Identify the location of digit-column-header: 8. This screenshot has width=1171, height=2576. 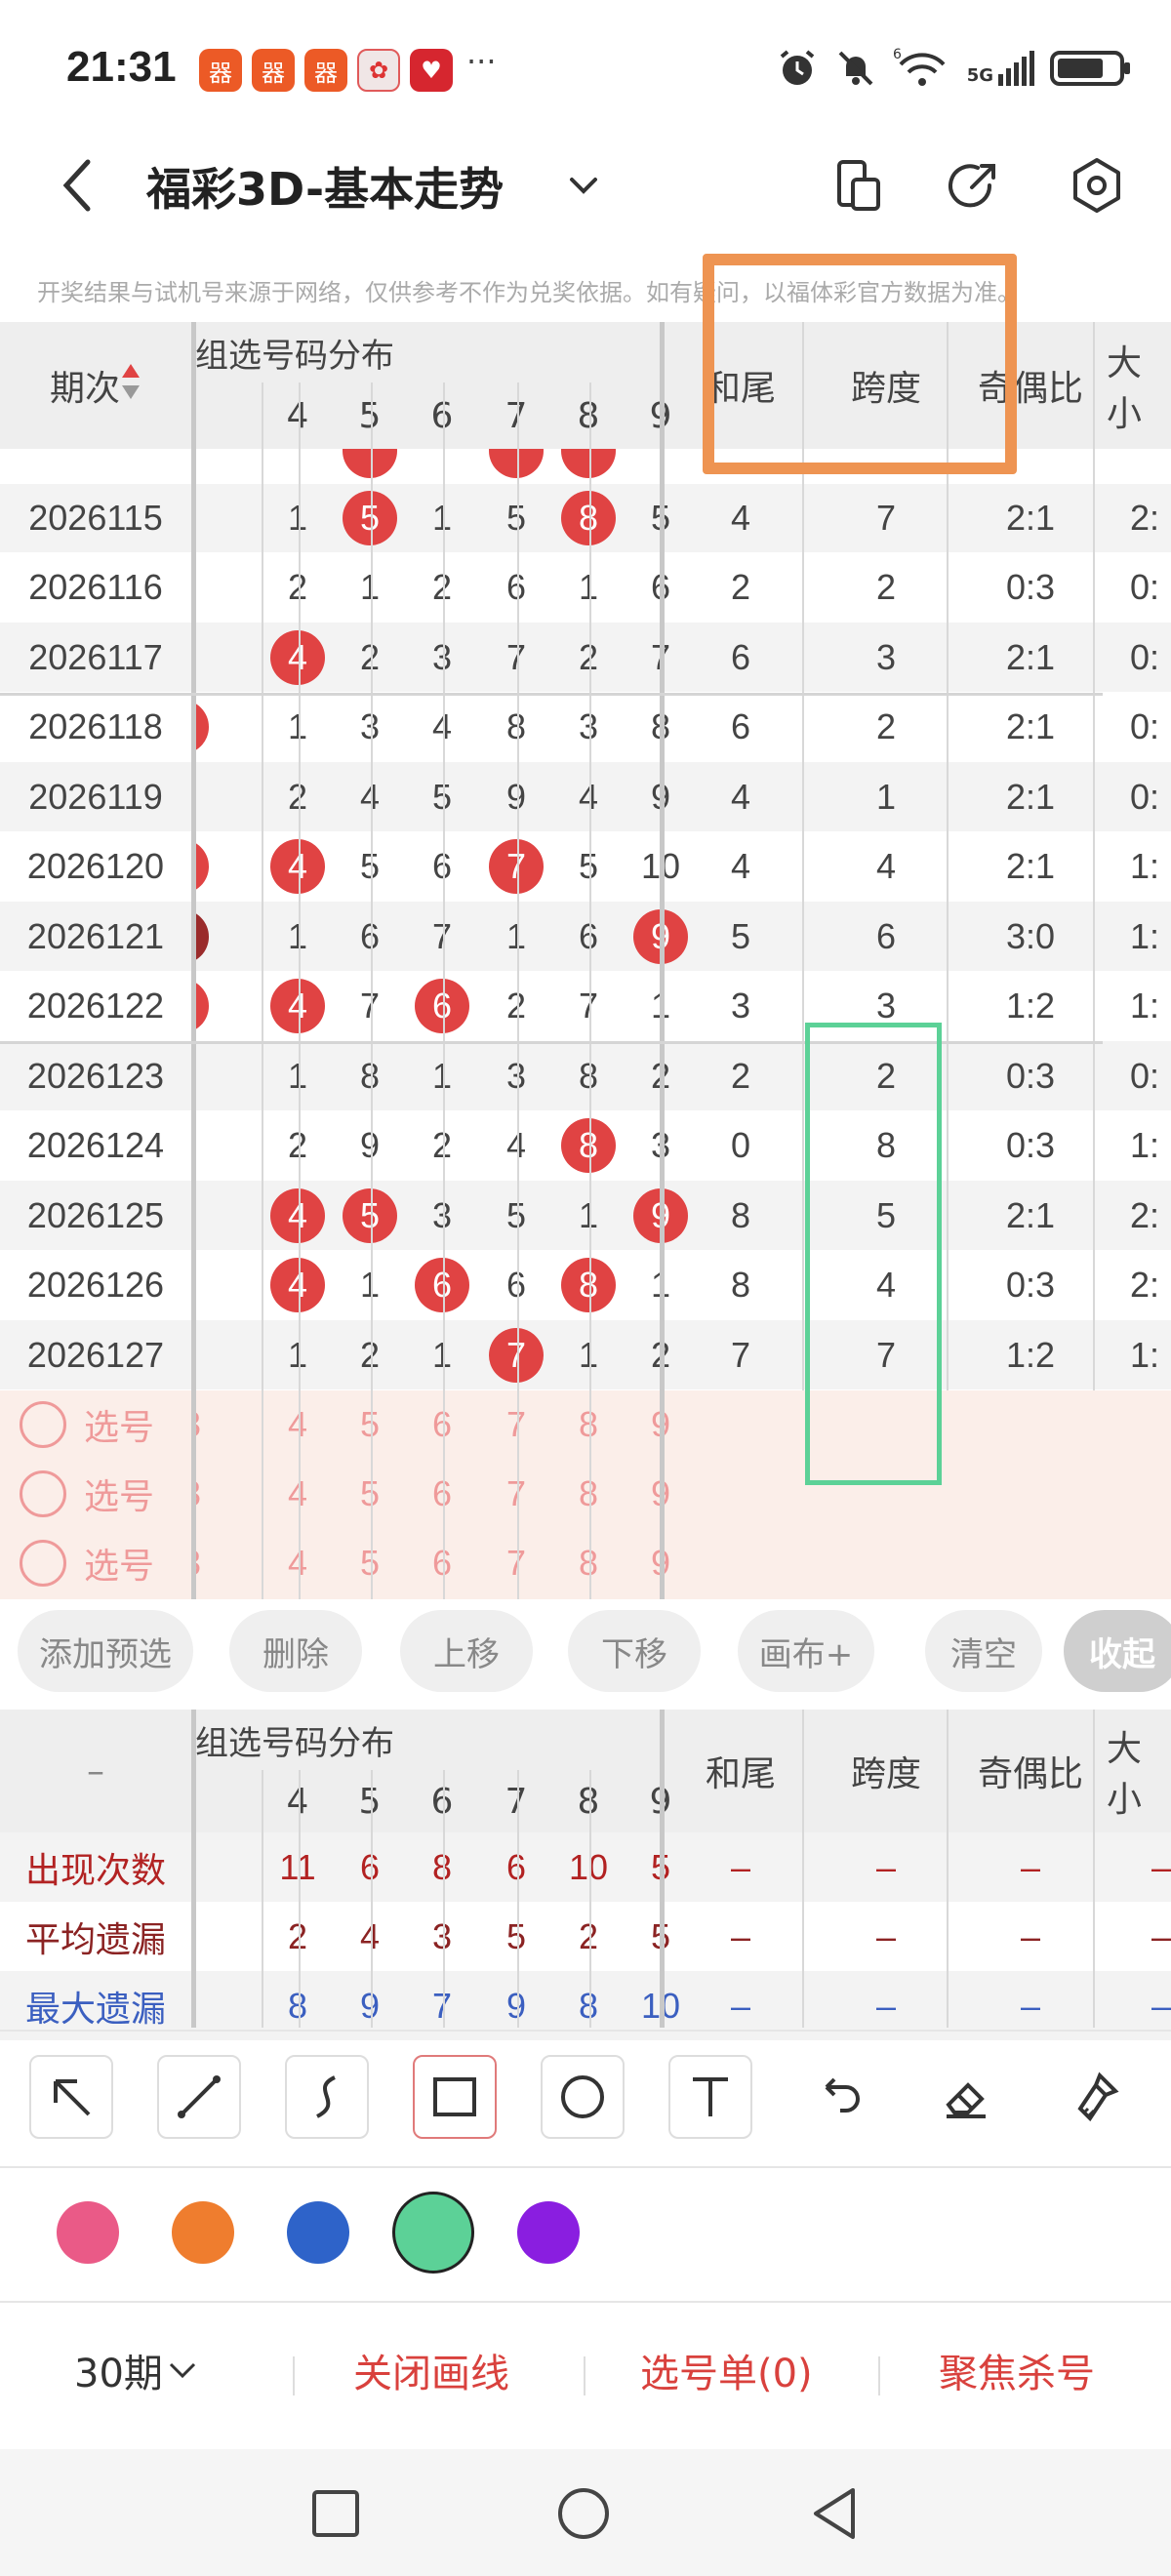
(588, 1801).